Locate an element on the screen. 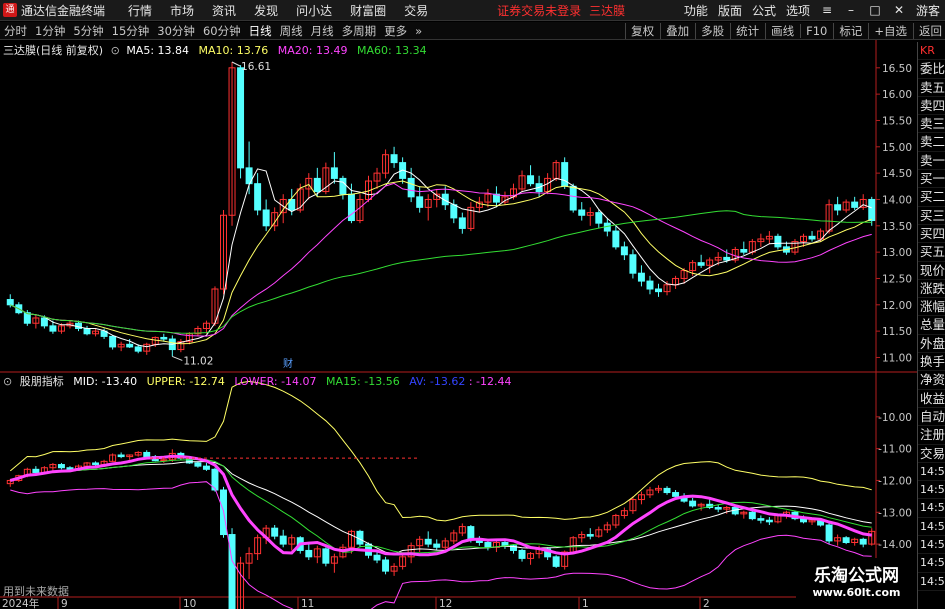  current-stock: 三达膜 is located at coordinates (607, 10).